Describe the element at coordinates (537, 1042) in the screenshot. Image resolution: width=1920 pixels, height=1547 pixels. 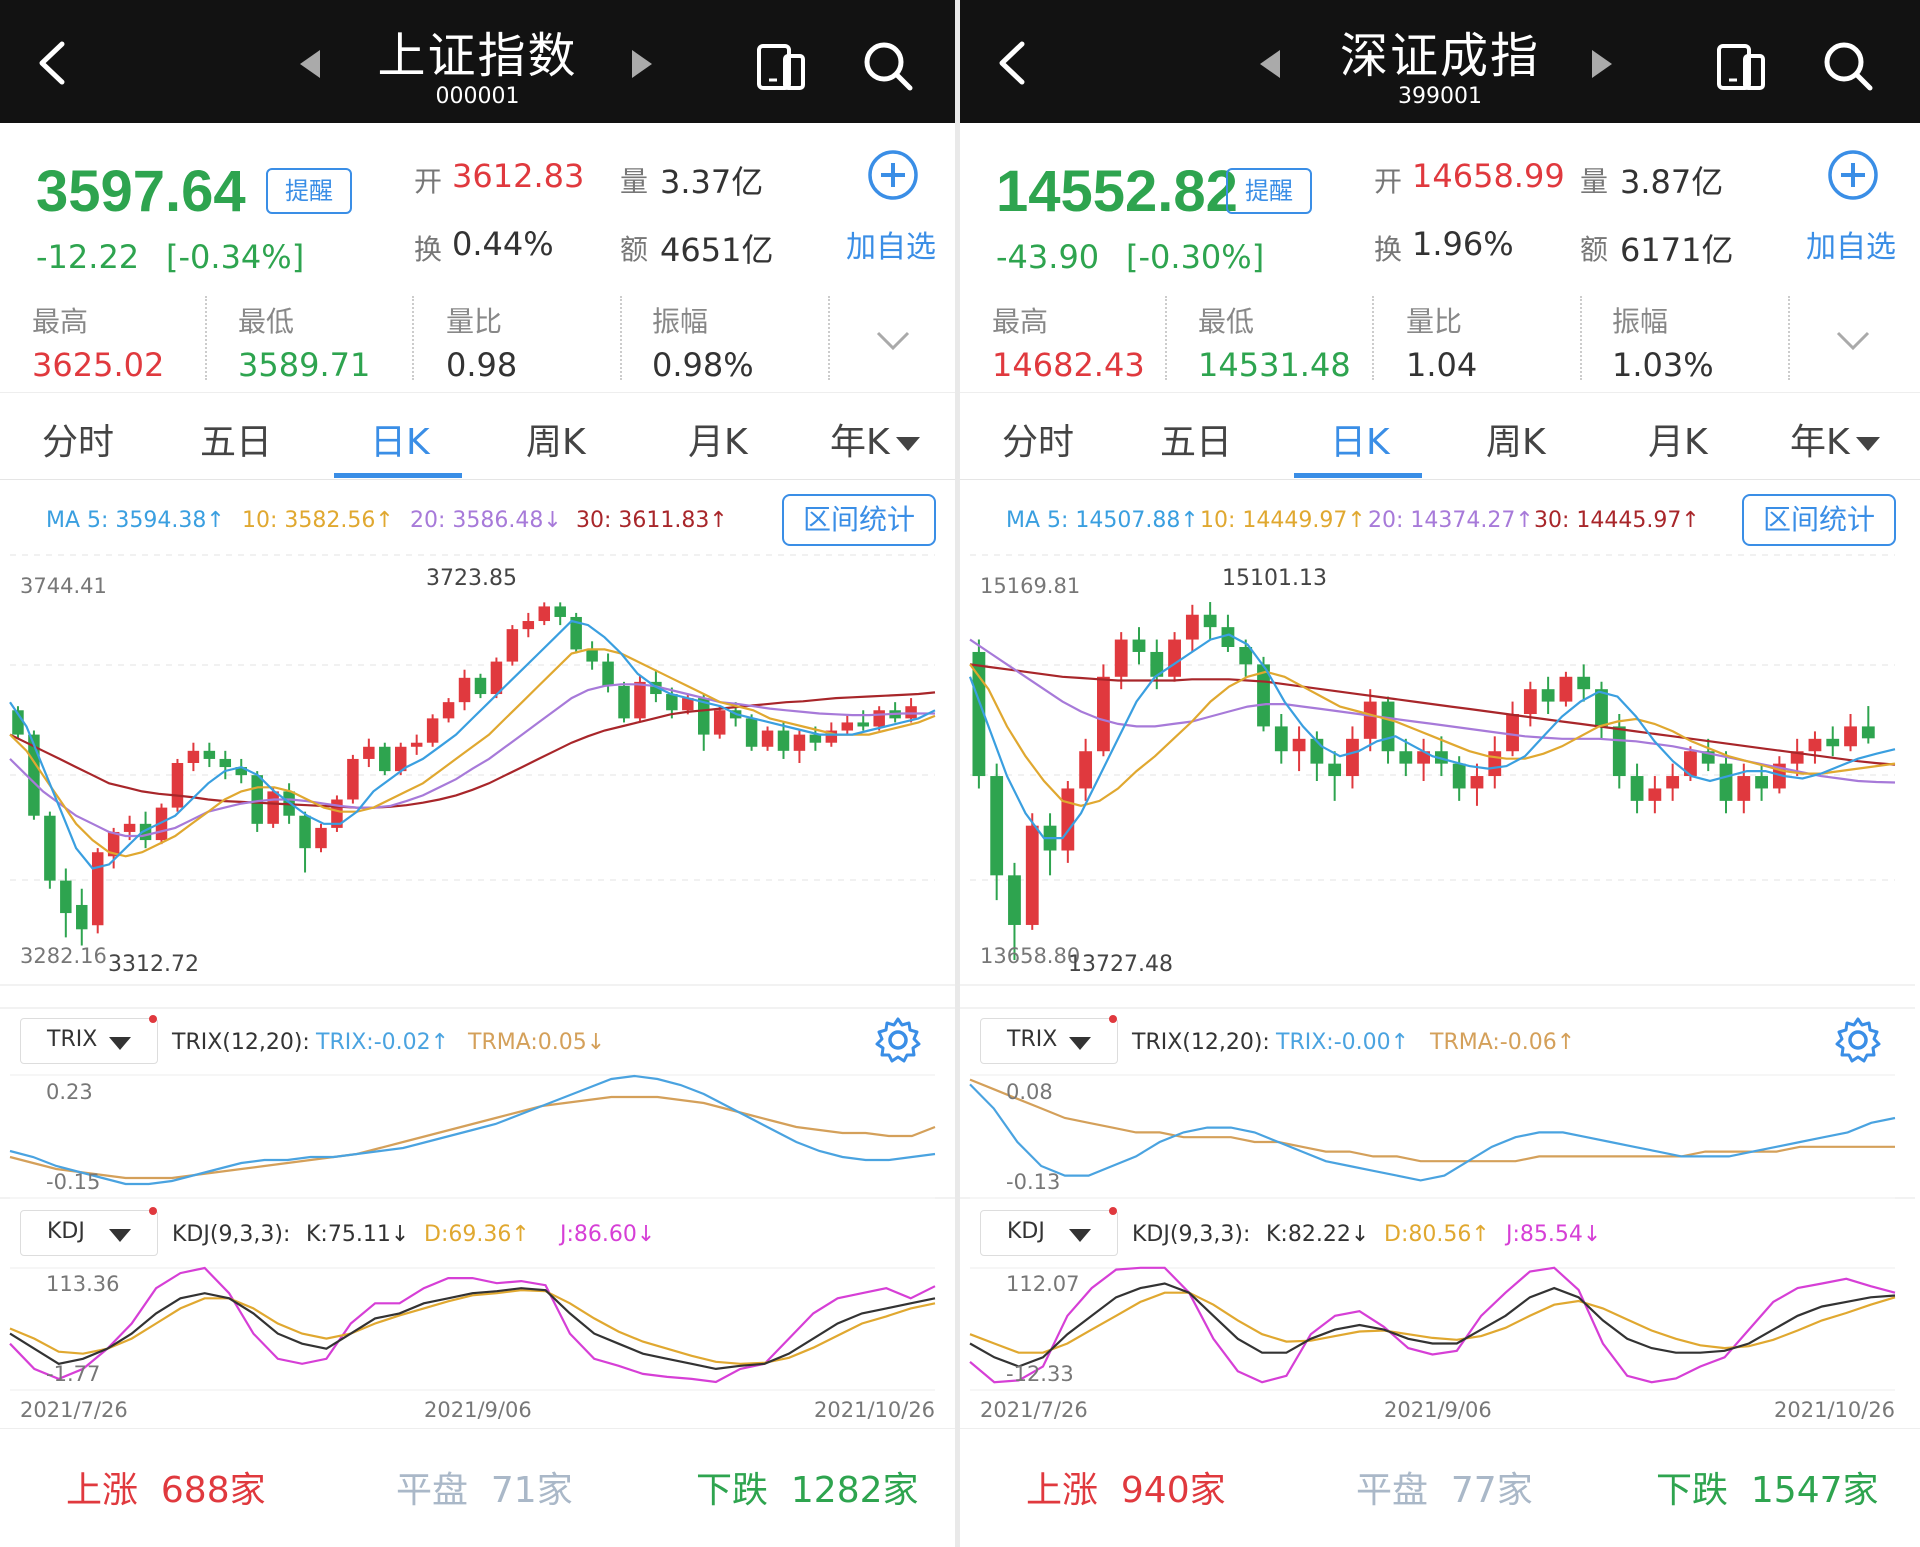
I see `trma-value: TRMA:0.05↓` at that location.